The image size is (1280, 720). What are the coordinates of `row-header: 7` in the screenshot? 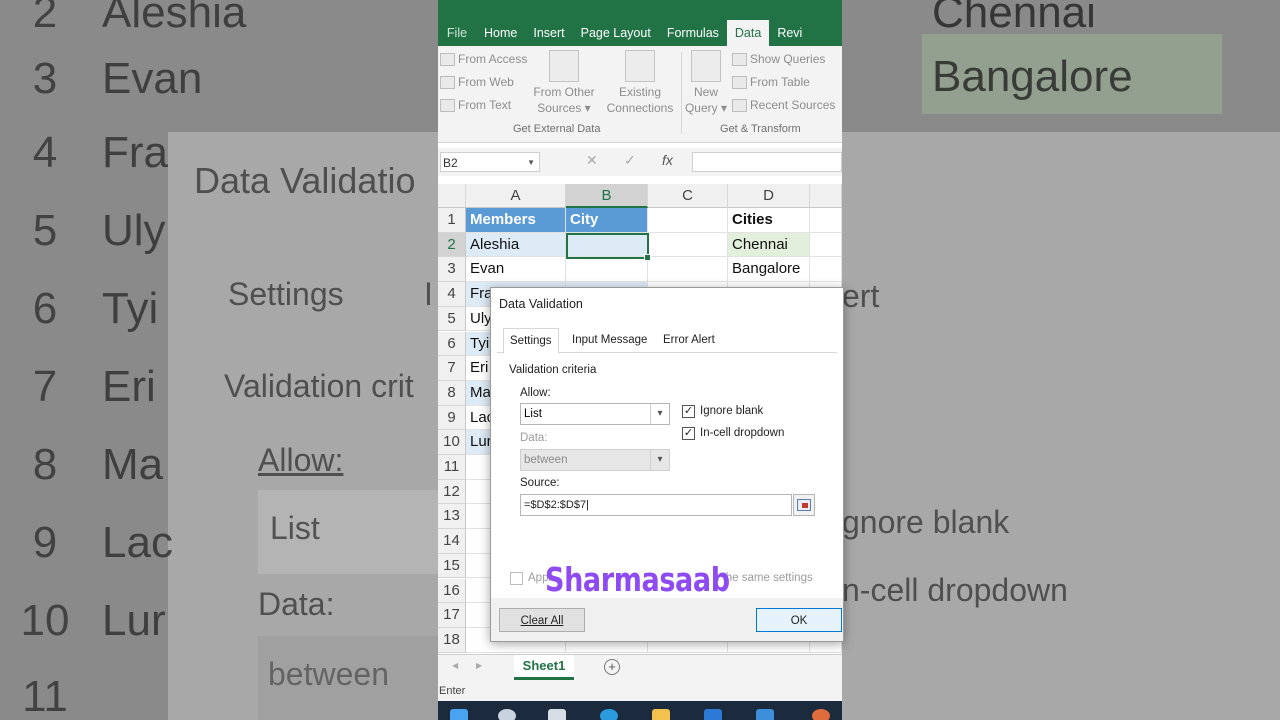 It's located at (452, 368).